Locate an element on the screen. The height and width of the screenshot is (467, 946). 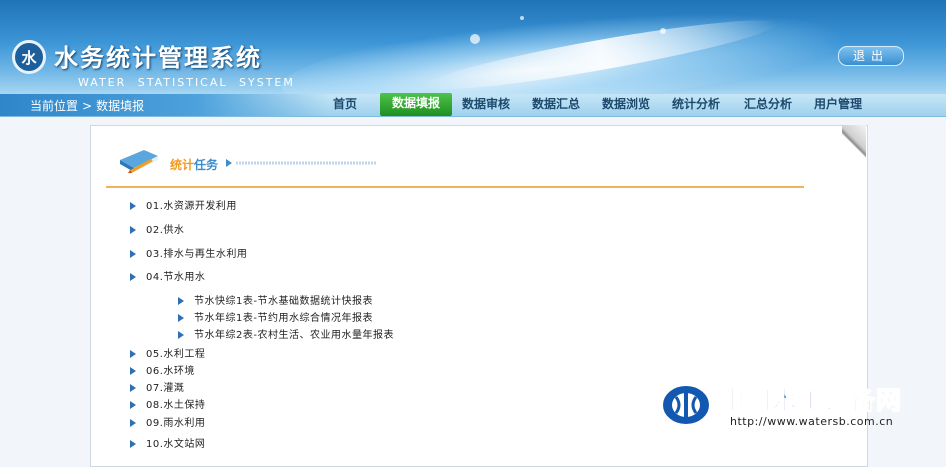
task-label: 07.灌溉 is located at coordinates (165, 388).